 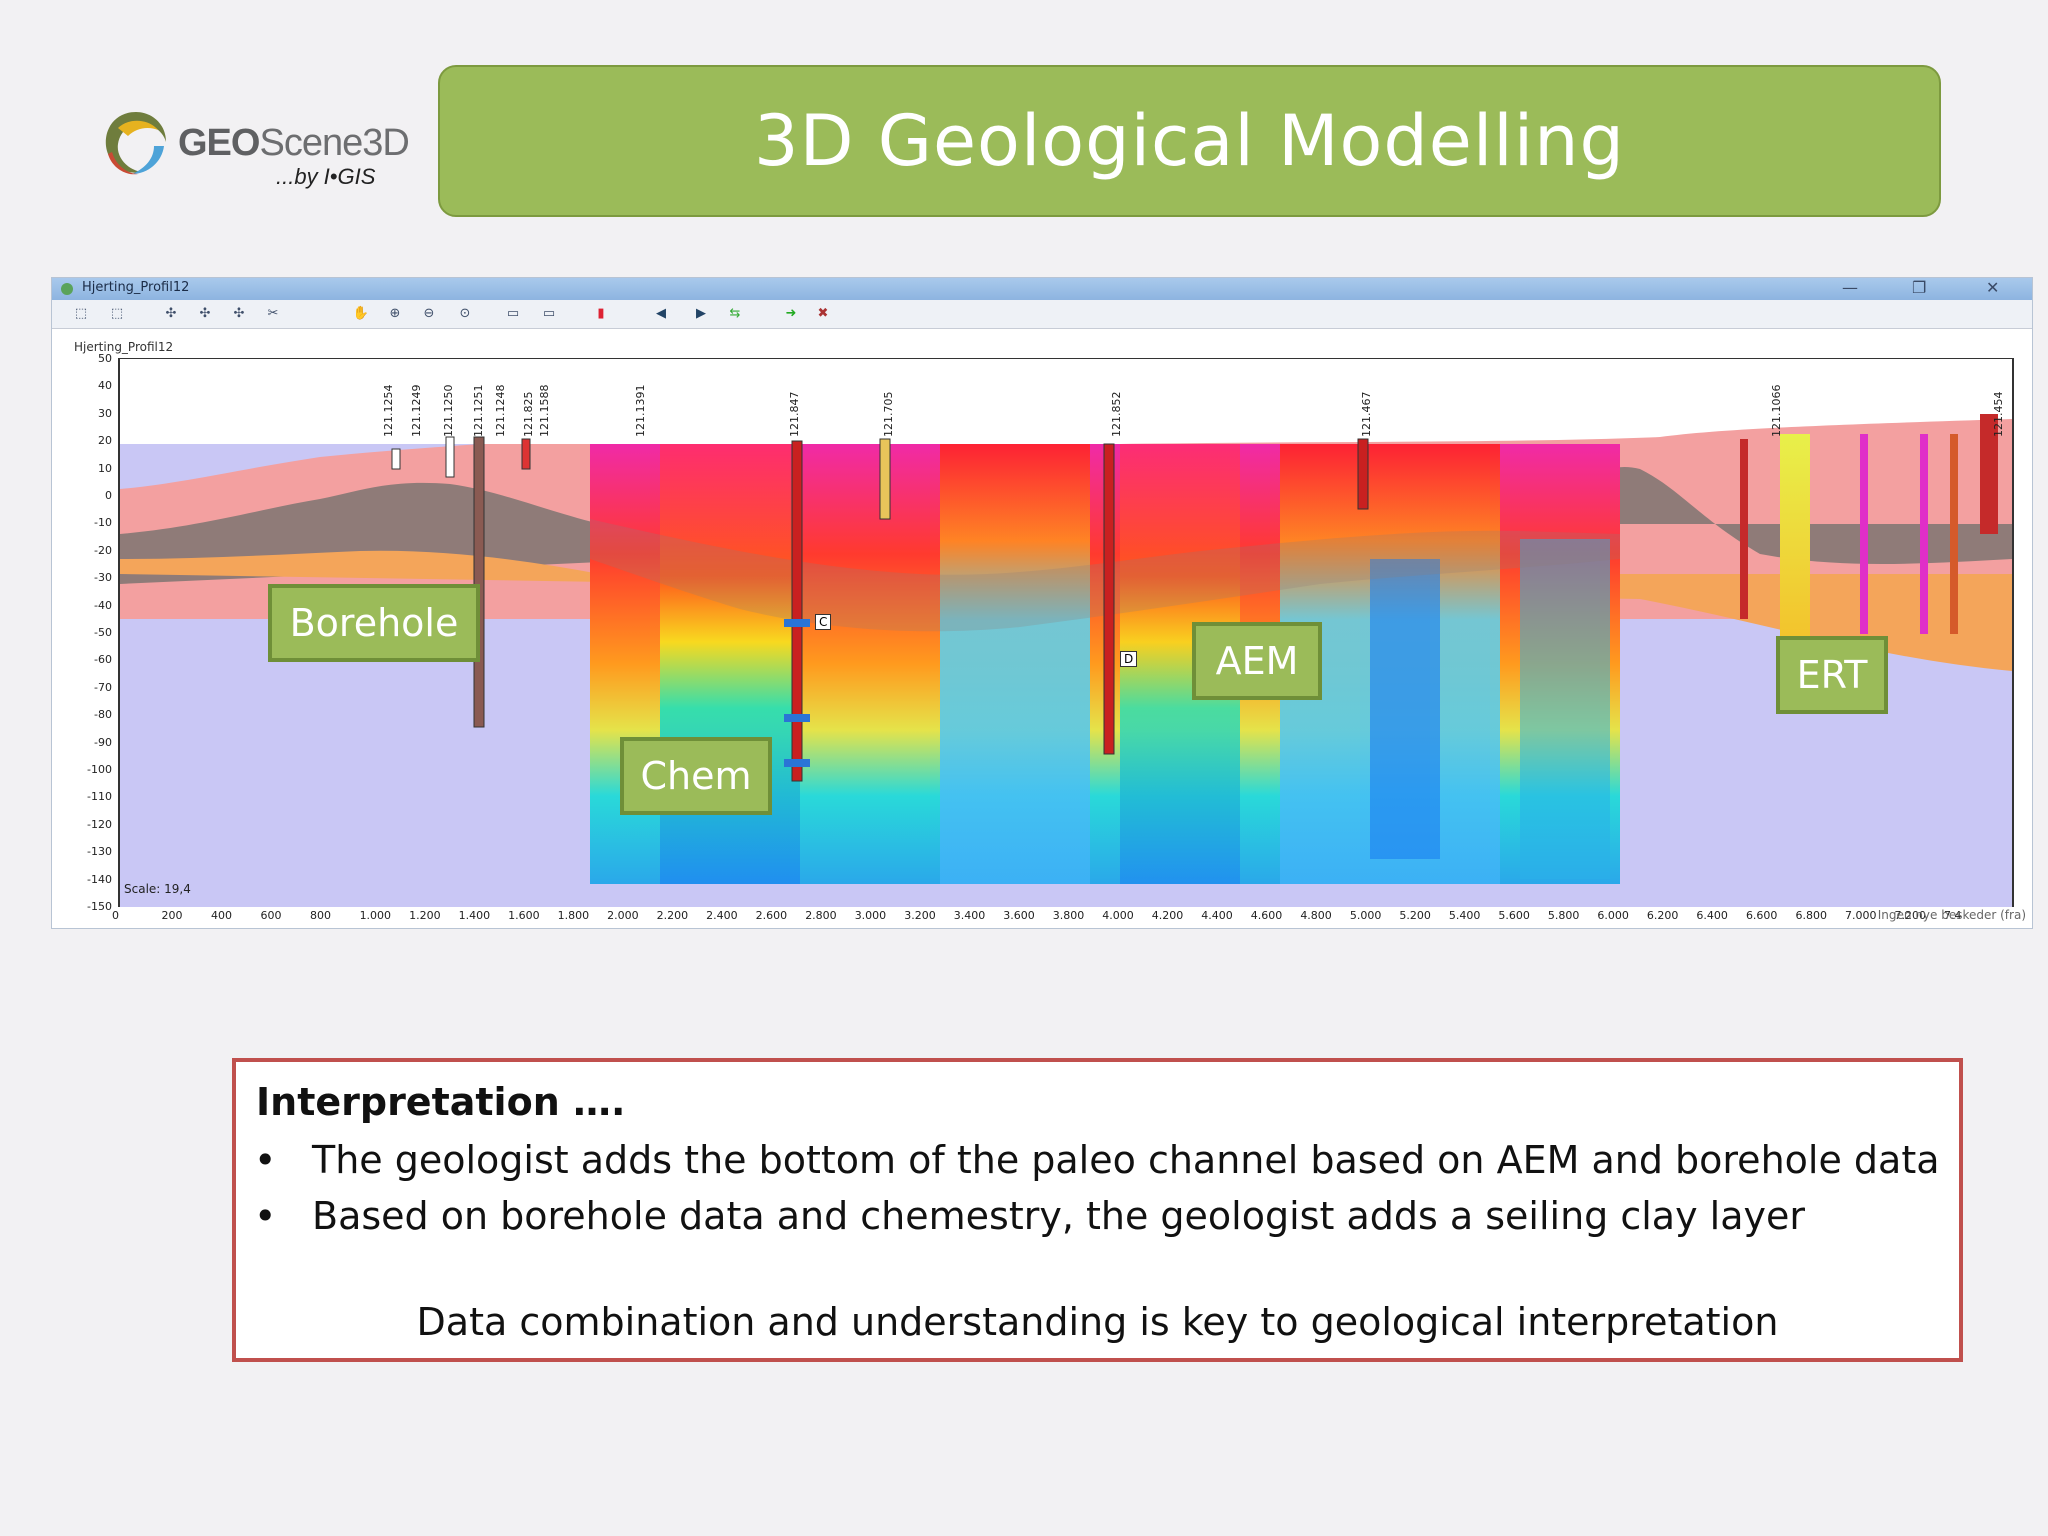 What do you see at coordinates (920, 915) in the screenshot?
I see `x-tick-label: 3.200` at bounding box center [920, 915].